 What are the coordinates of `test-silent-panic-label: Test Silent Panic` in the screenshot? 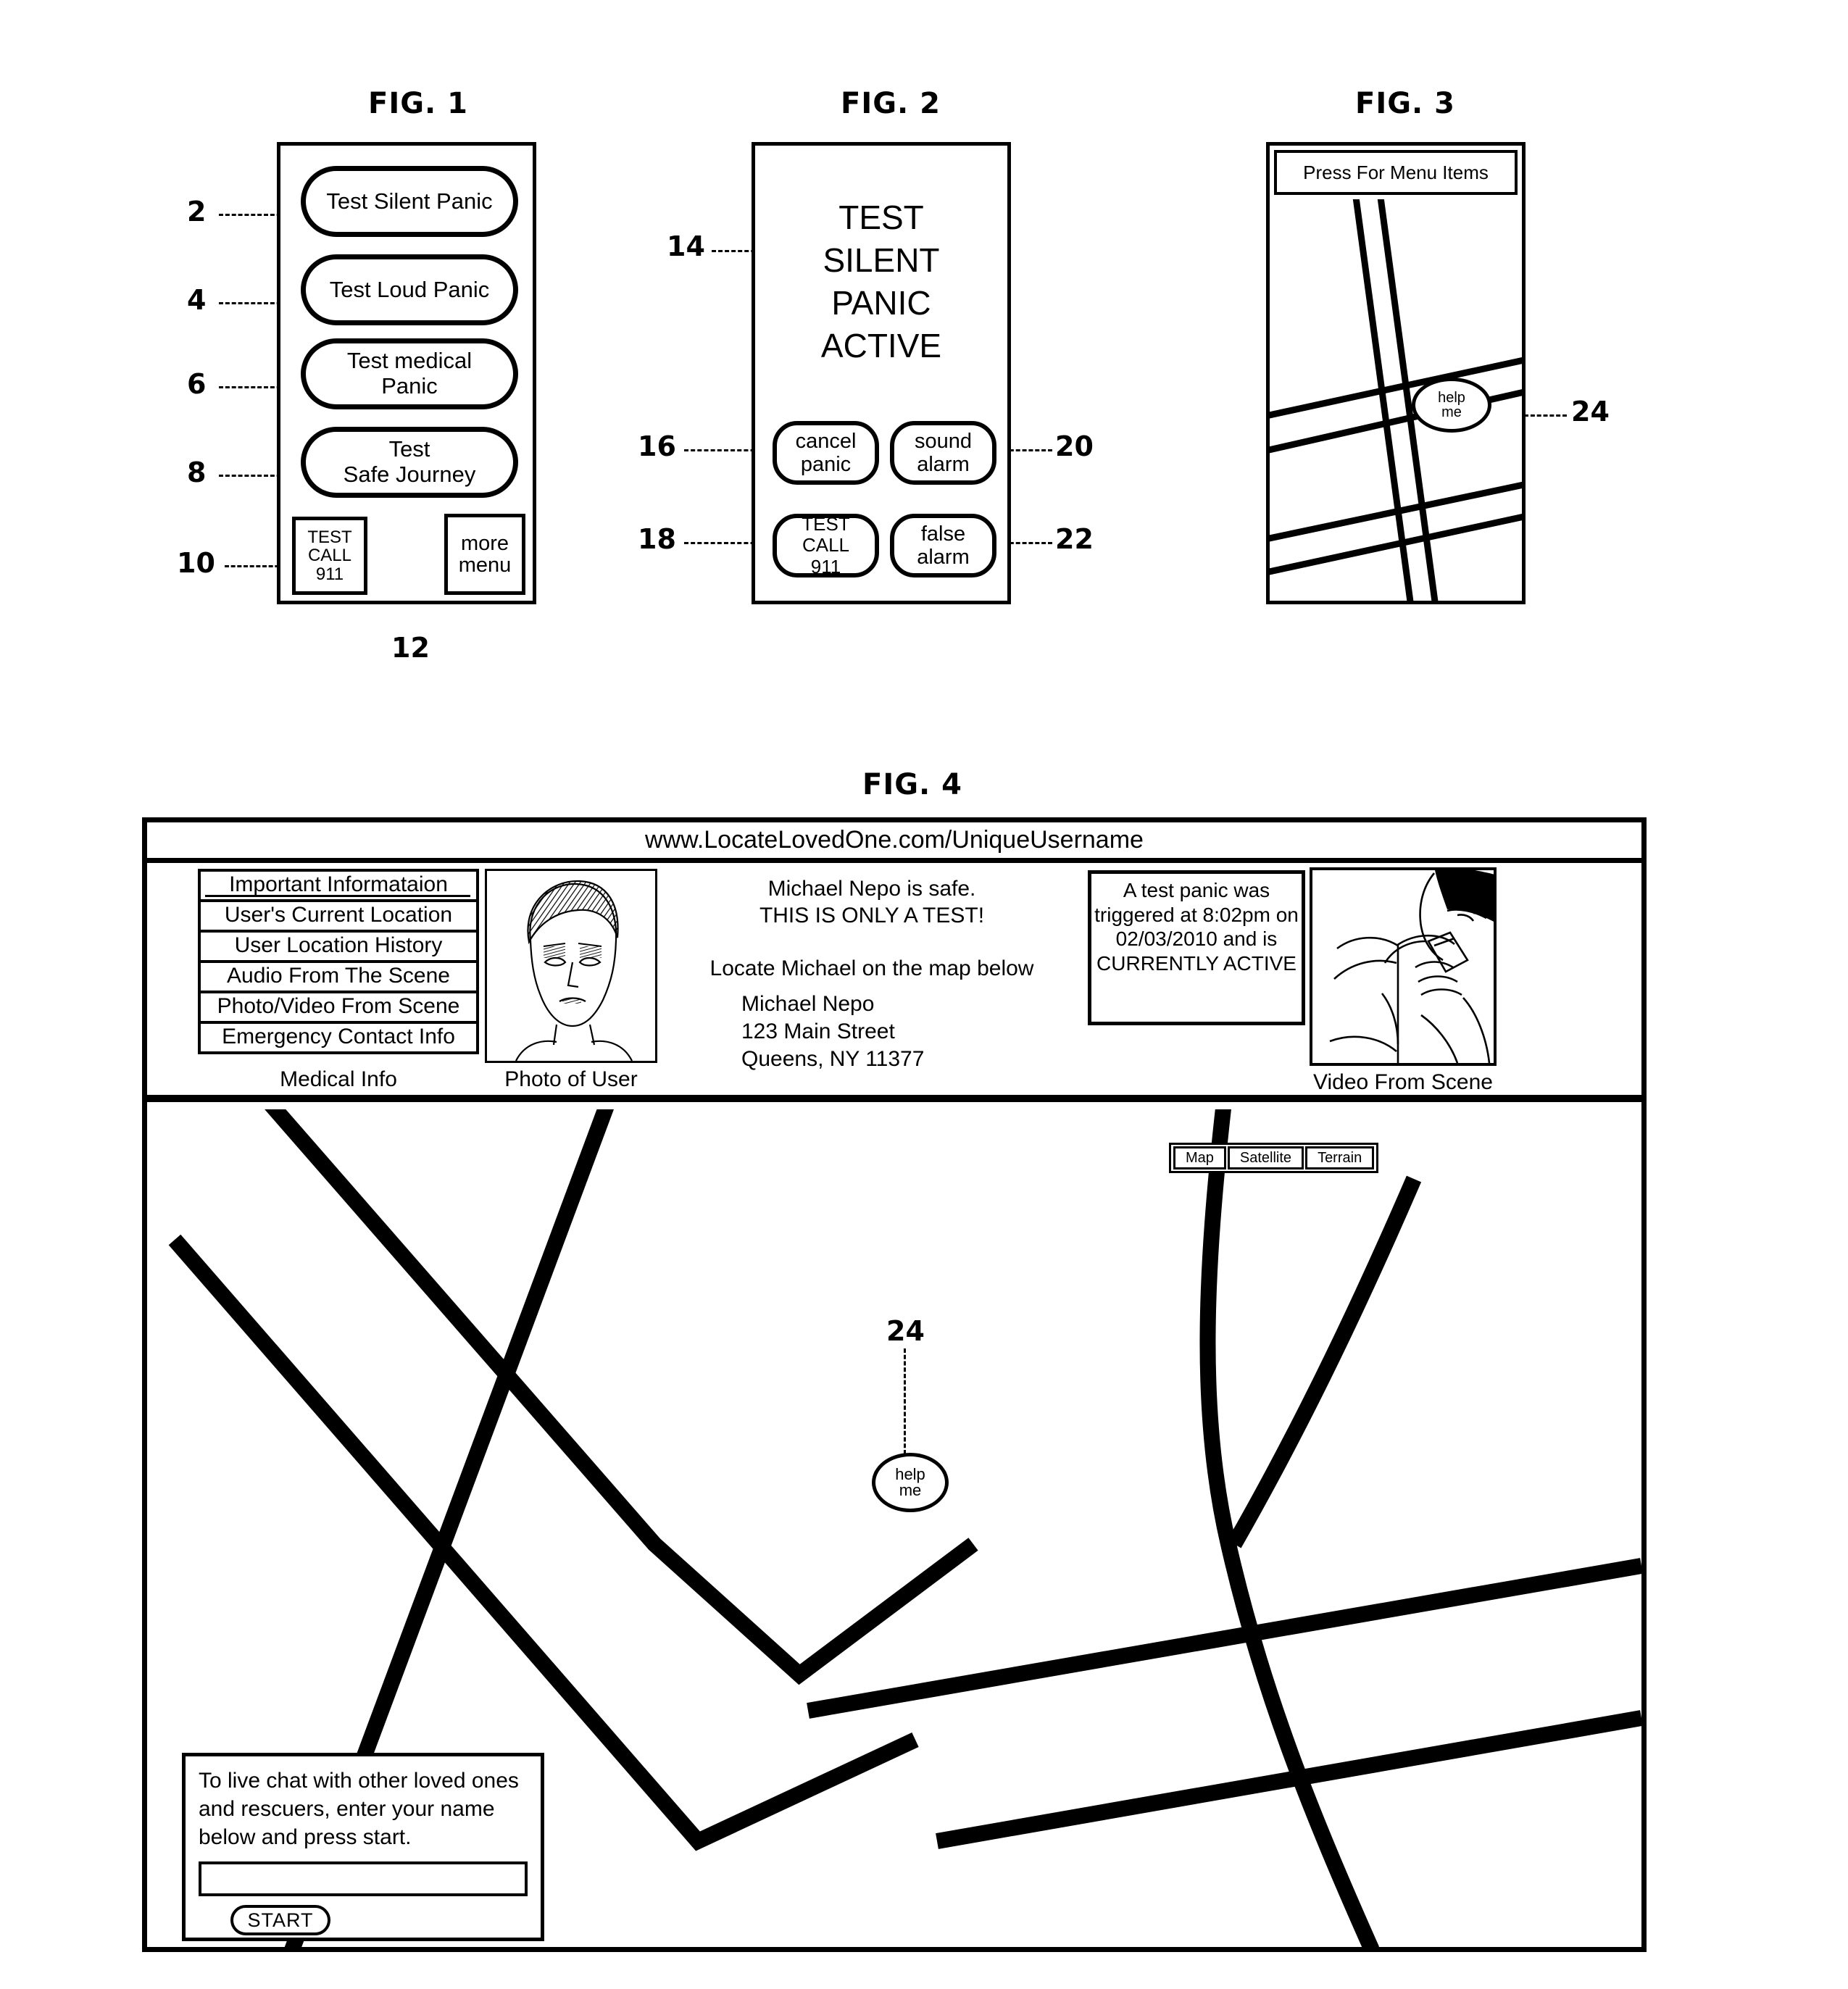 It's located at (410, 201).